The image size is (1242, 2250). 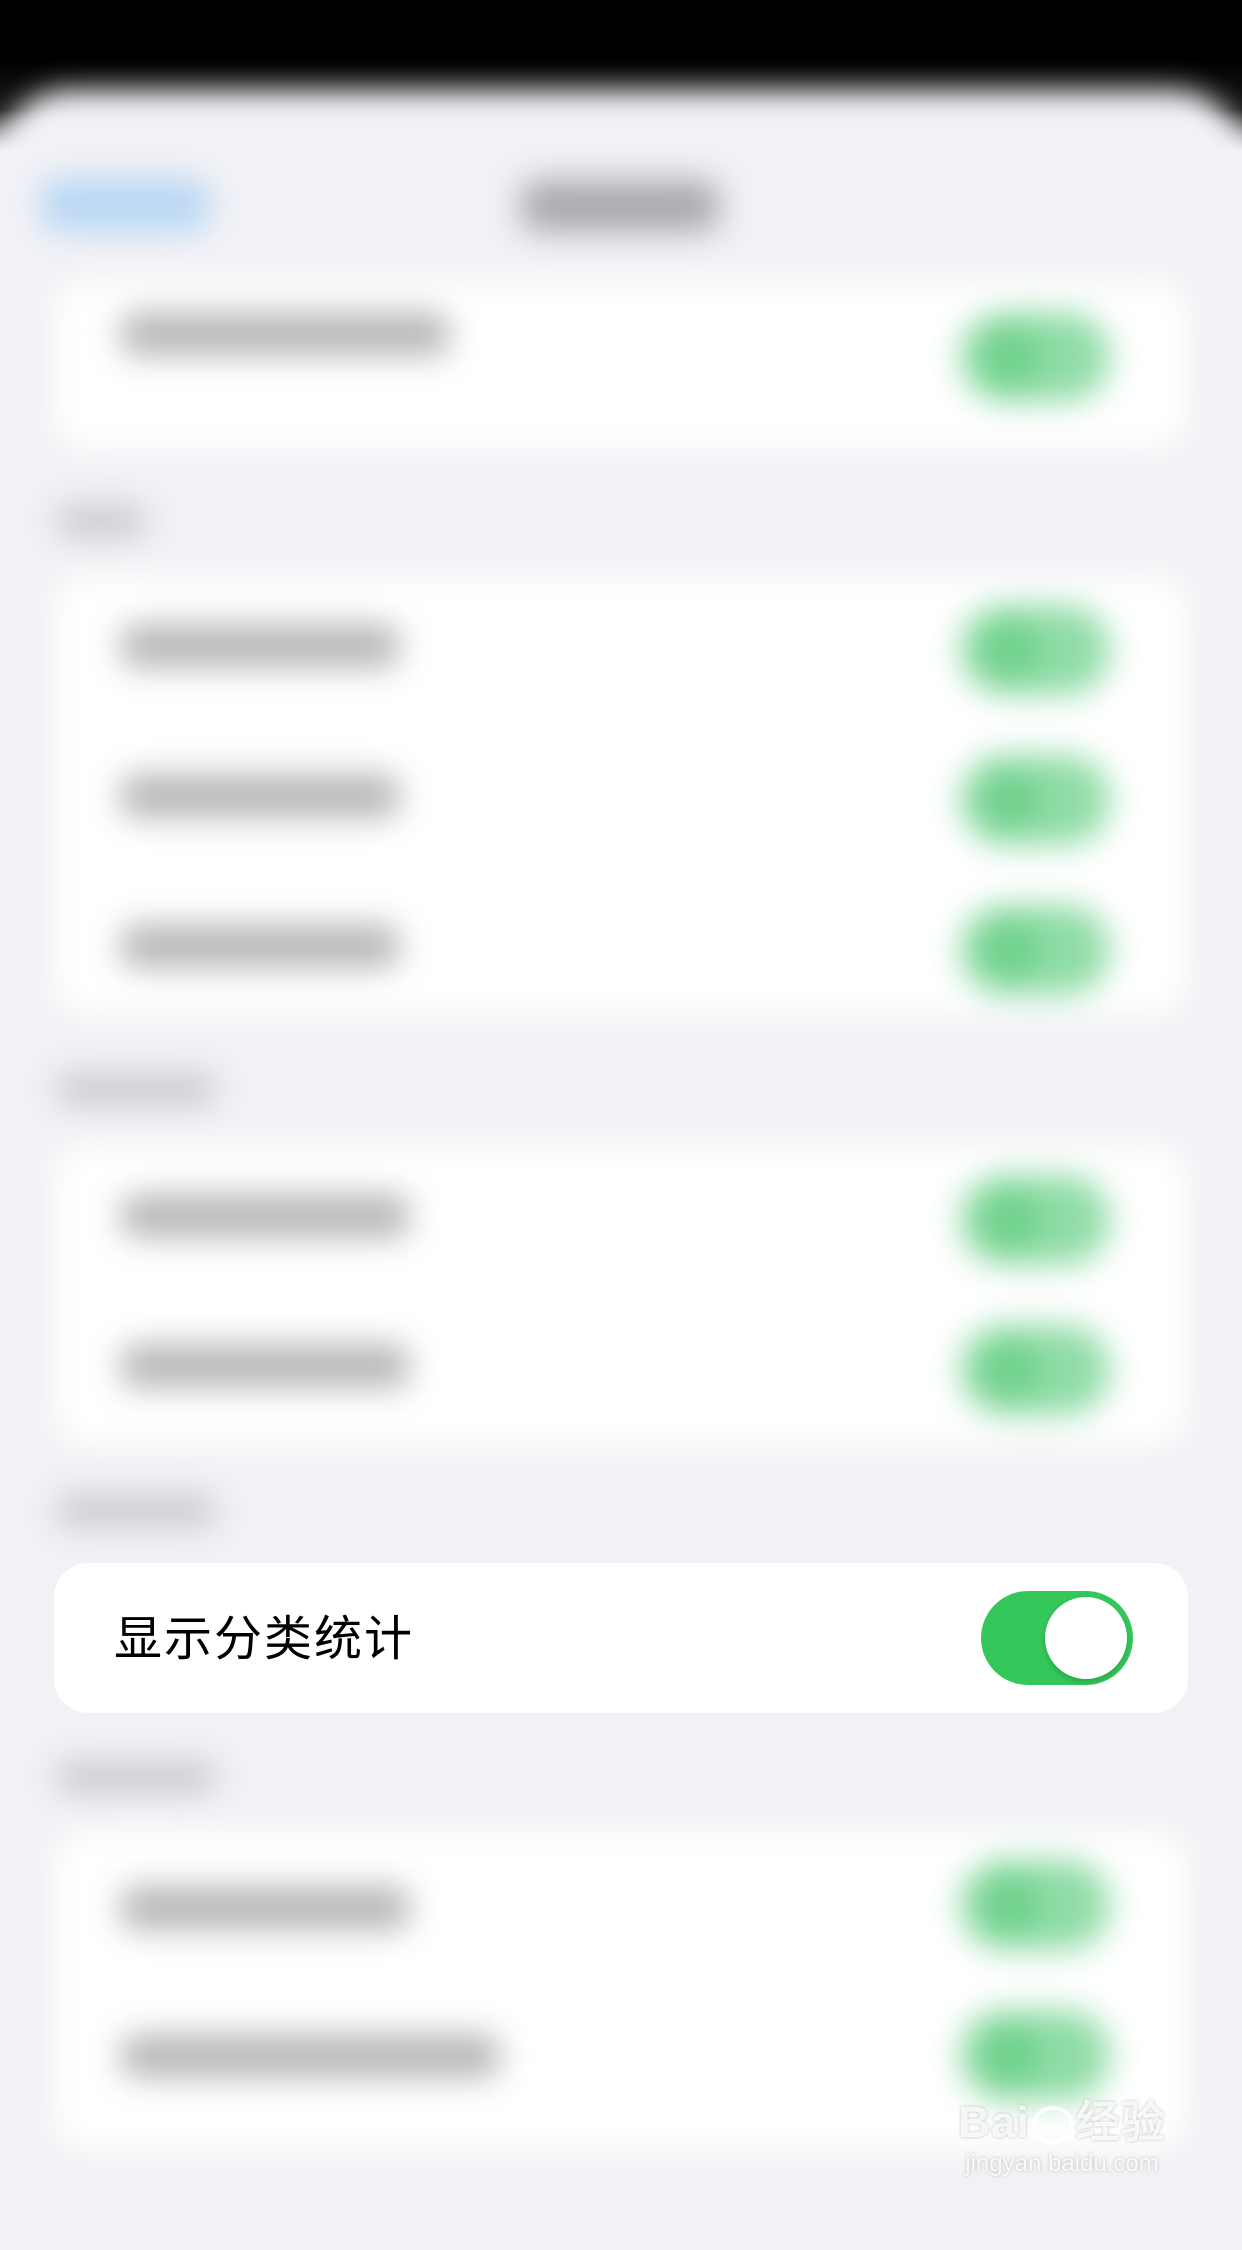 I want to click on nav-title, so click(x=620, y=206).